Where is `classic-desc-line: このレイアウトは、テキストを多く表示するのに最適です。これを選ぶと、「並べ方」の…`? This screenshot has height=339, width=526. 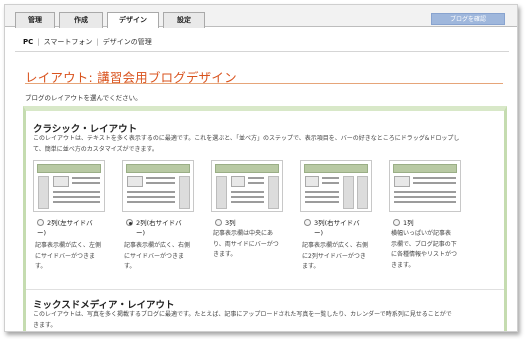 classic-desc-line: このレイアウトは、テキストを多く表示するのに最適です。これを選ぶと、「並べ方」の… is located at coordinates (246, 138).